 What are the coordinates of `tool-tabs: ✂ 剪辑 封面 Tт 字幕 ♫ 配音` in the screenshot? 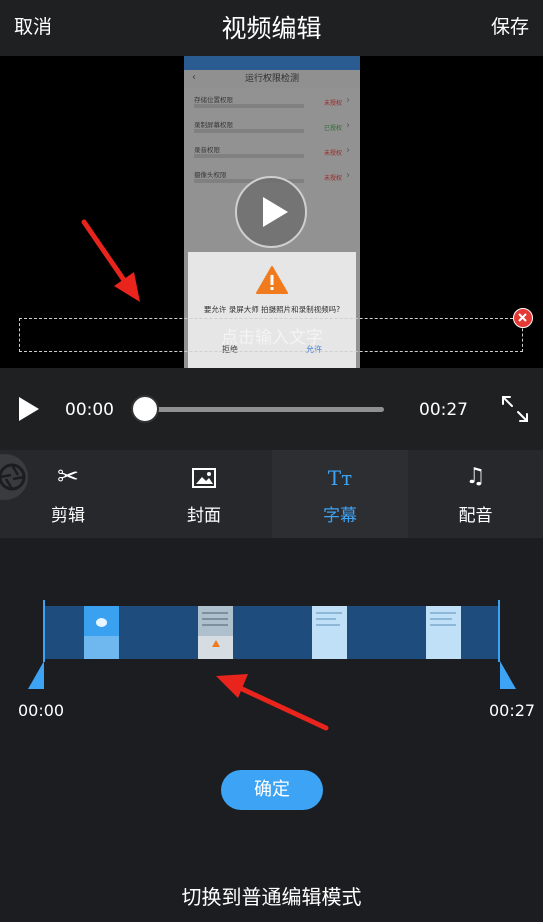 It's located at (271, 494).